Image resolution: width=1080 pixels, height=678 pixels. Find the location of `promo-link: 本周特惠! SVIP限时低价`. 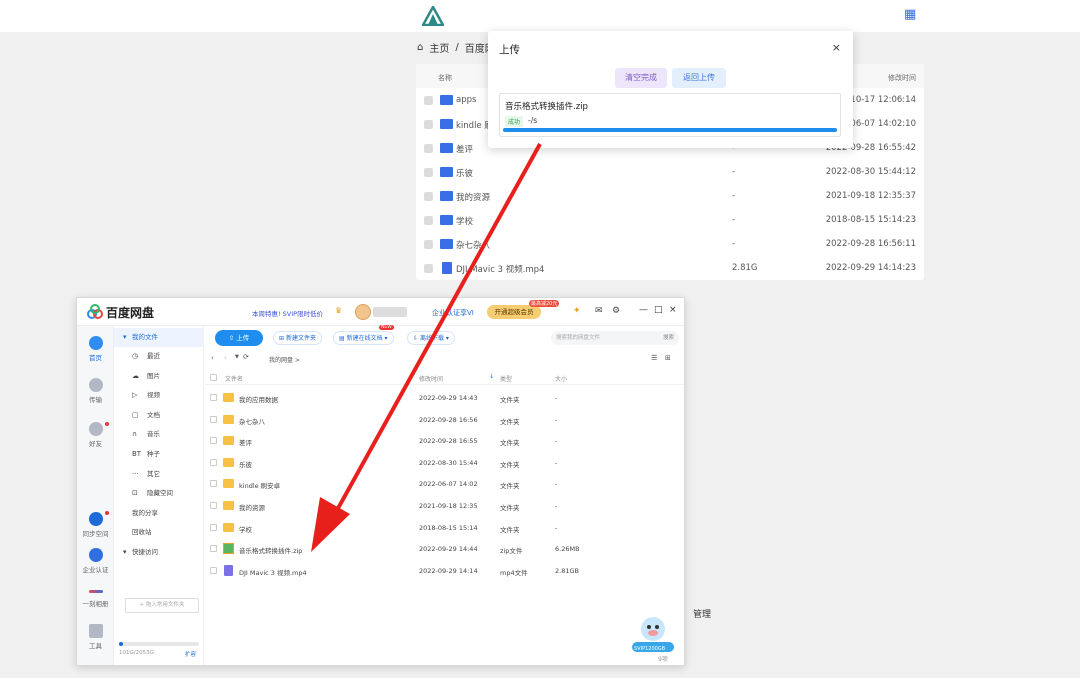

promo-link: 本周特惠! SVIP限时低价 is located at coordinates (287, 313).